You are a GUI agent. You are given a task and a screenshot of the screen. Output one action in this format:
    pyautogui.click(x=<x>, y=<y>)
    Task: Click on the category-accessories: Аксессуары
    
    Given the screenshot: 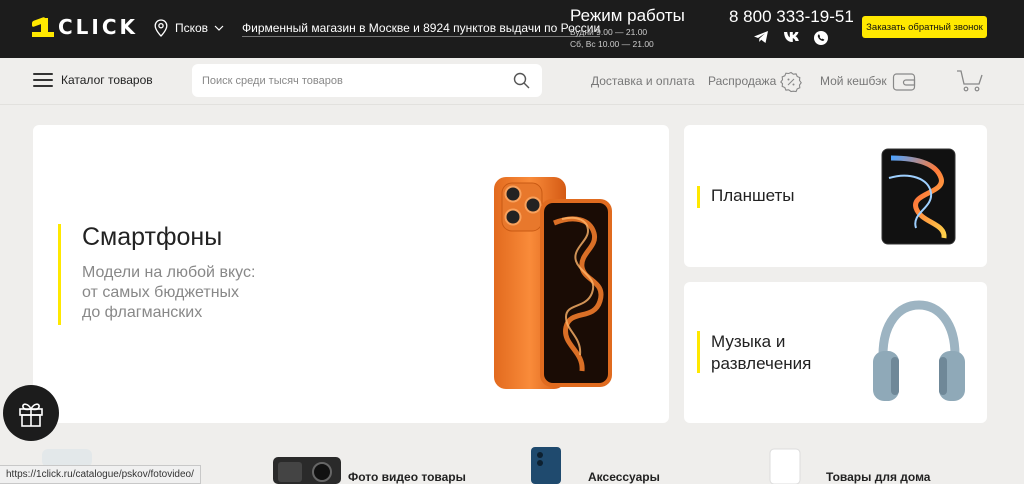 What is the action you would take?
    pyautogui.click(x=624, y=477)
    